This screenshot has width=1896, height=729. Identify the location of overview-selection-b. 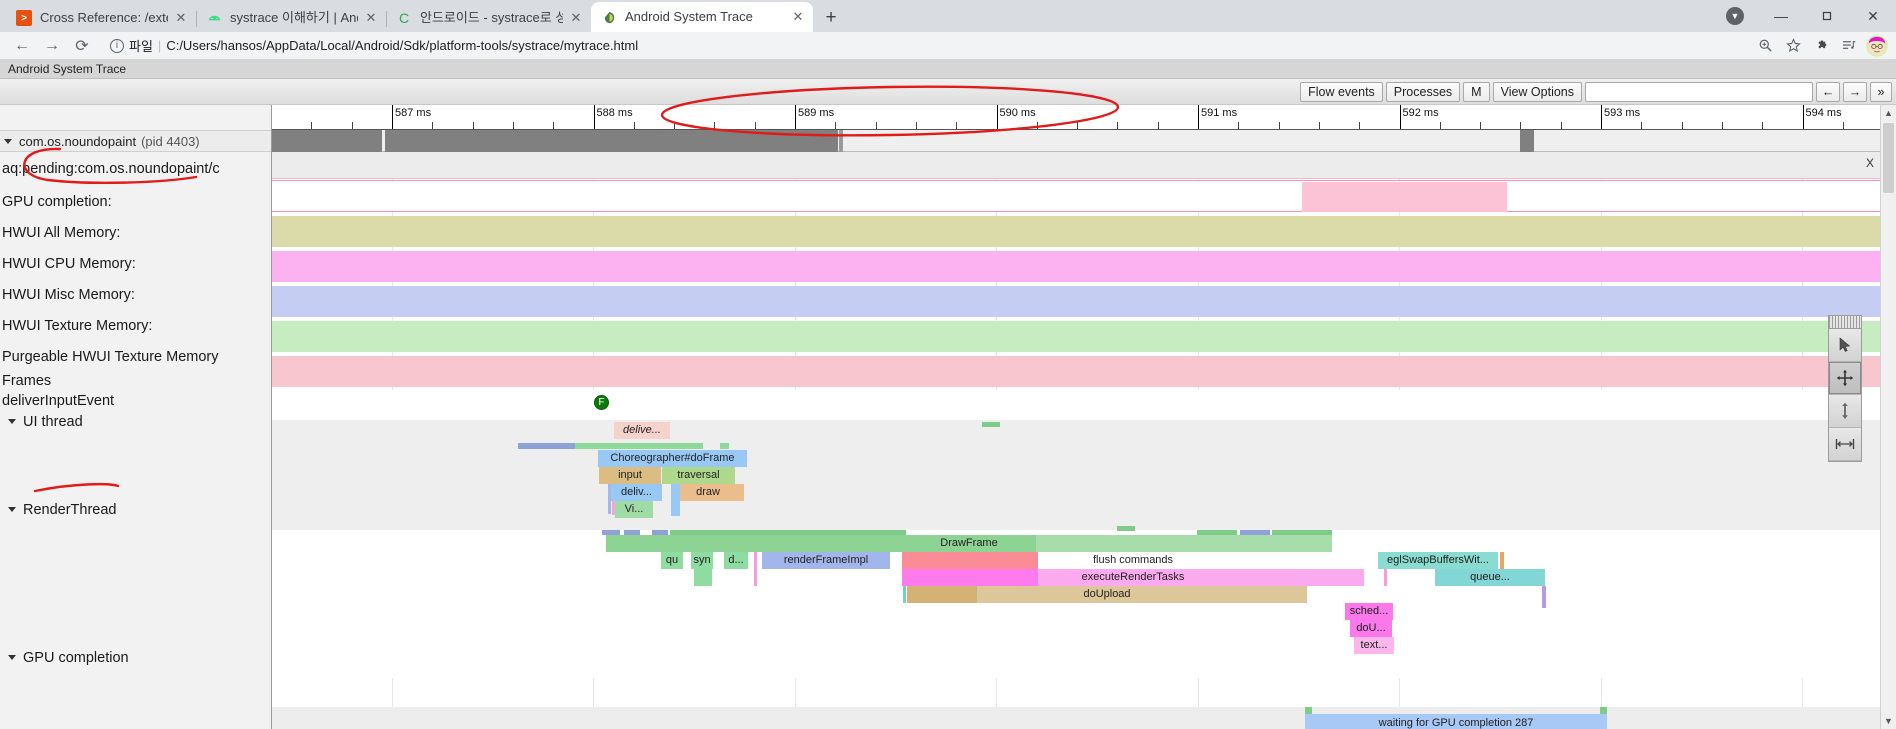
(611, 141).